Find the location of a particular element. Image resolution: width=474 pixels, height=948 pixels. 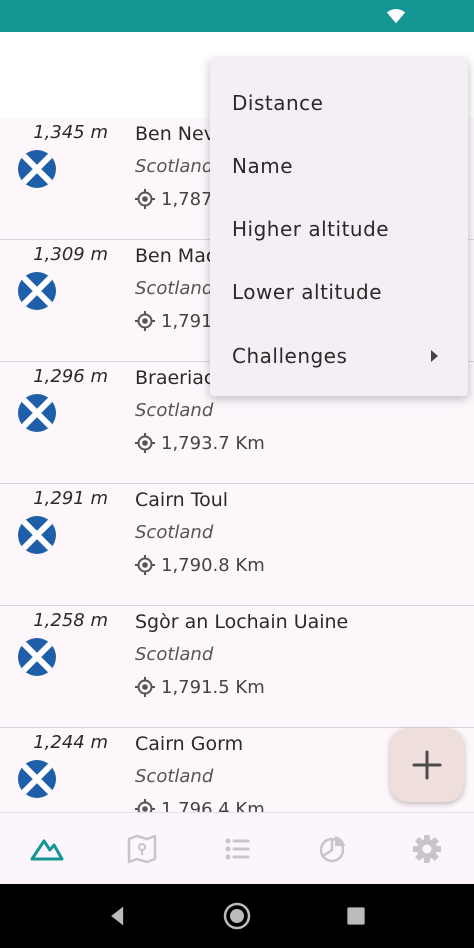

nav-item-stats is located at coordinates (332, 849).